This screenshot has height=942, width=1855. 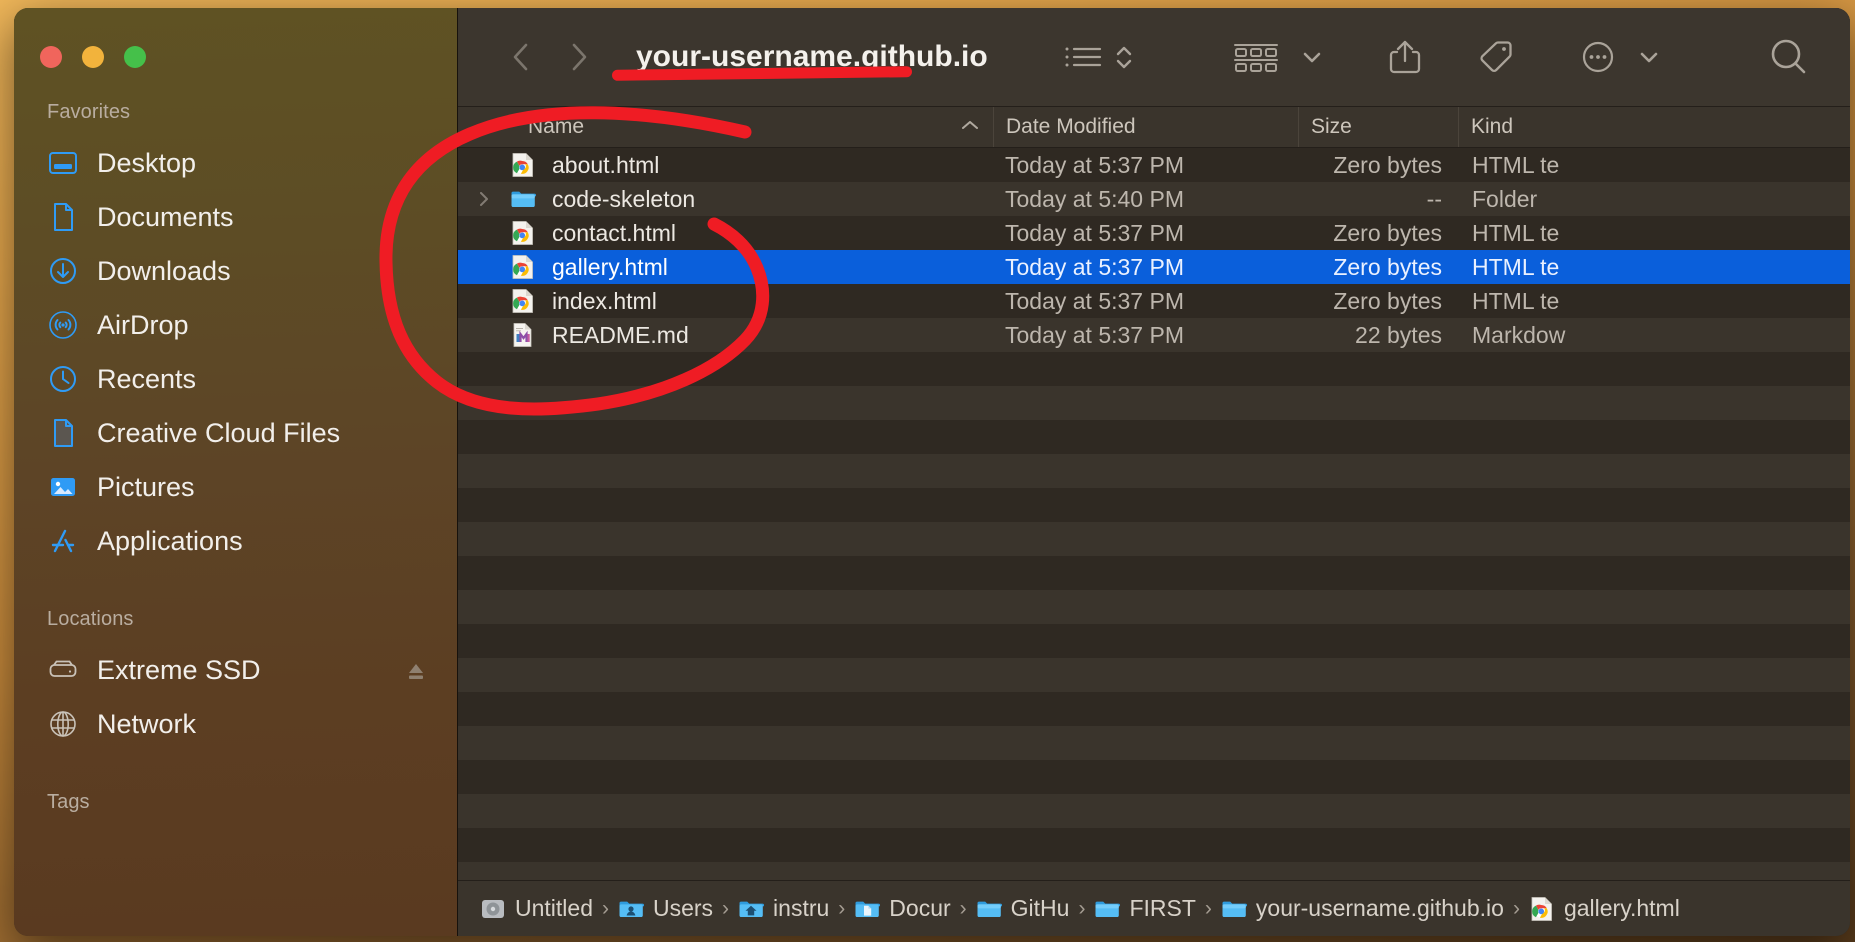 I want to click on list-view-button, so click(x=1098, y=57).